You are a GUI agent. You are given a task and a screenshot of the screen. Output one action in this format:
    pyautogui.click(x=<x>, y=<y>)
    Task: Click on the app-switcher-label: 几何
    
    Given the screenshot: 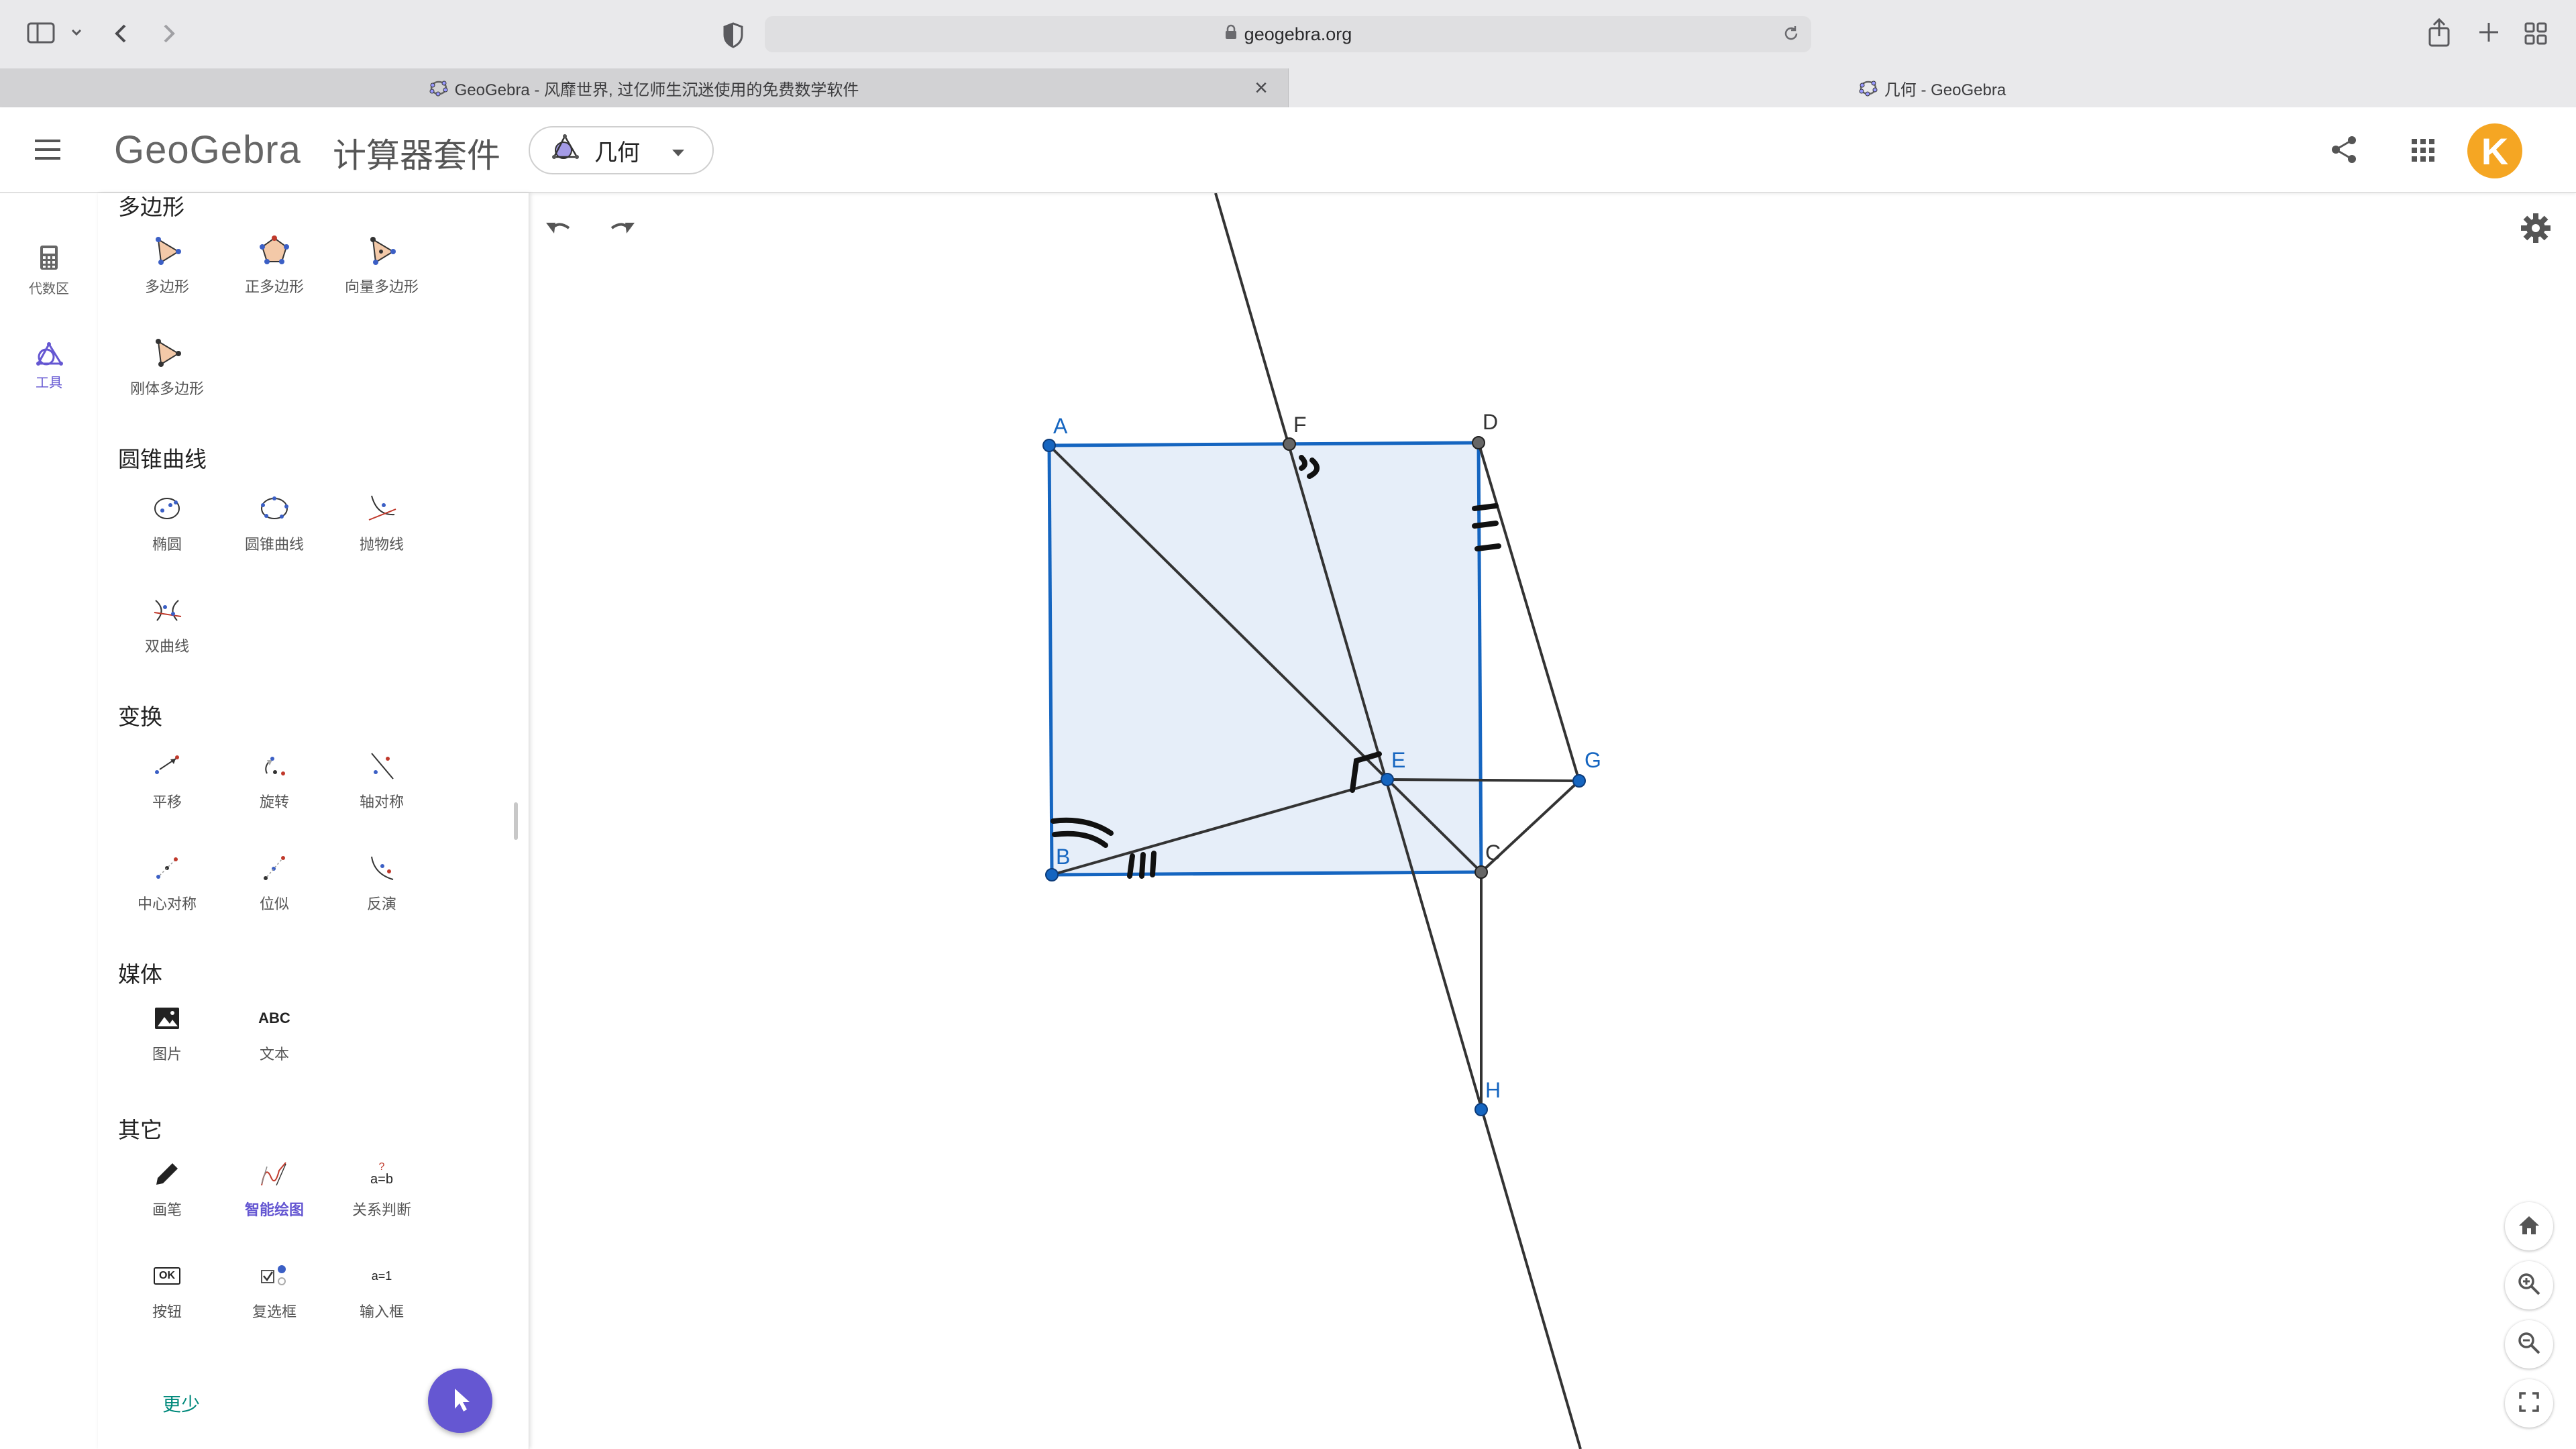 What is the action you would take?
    pyautogui.click(x=617, y=153)
    